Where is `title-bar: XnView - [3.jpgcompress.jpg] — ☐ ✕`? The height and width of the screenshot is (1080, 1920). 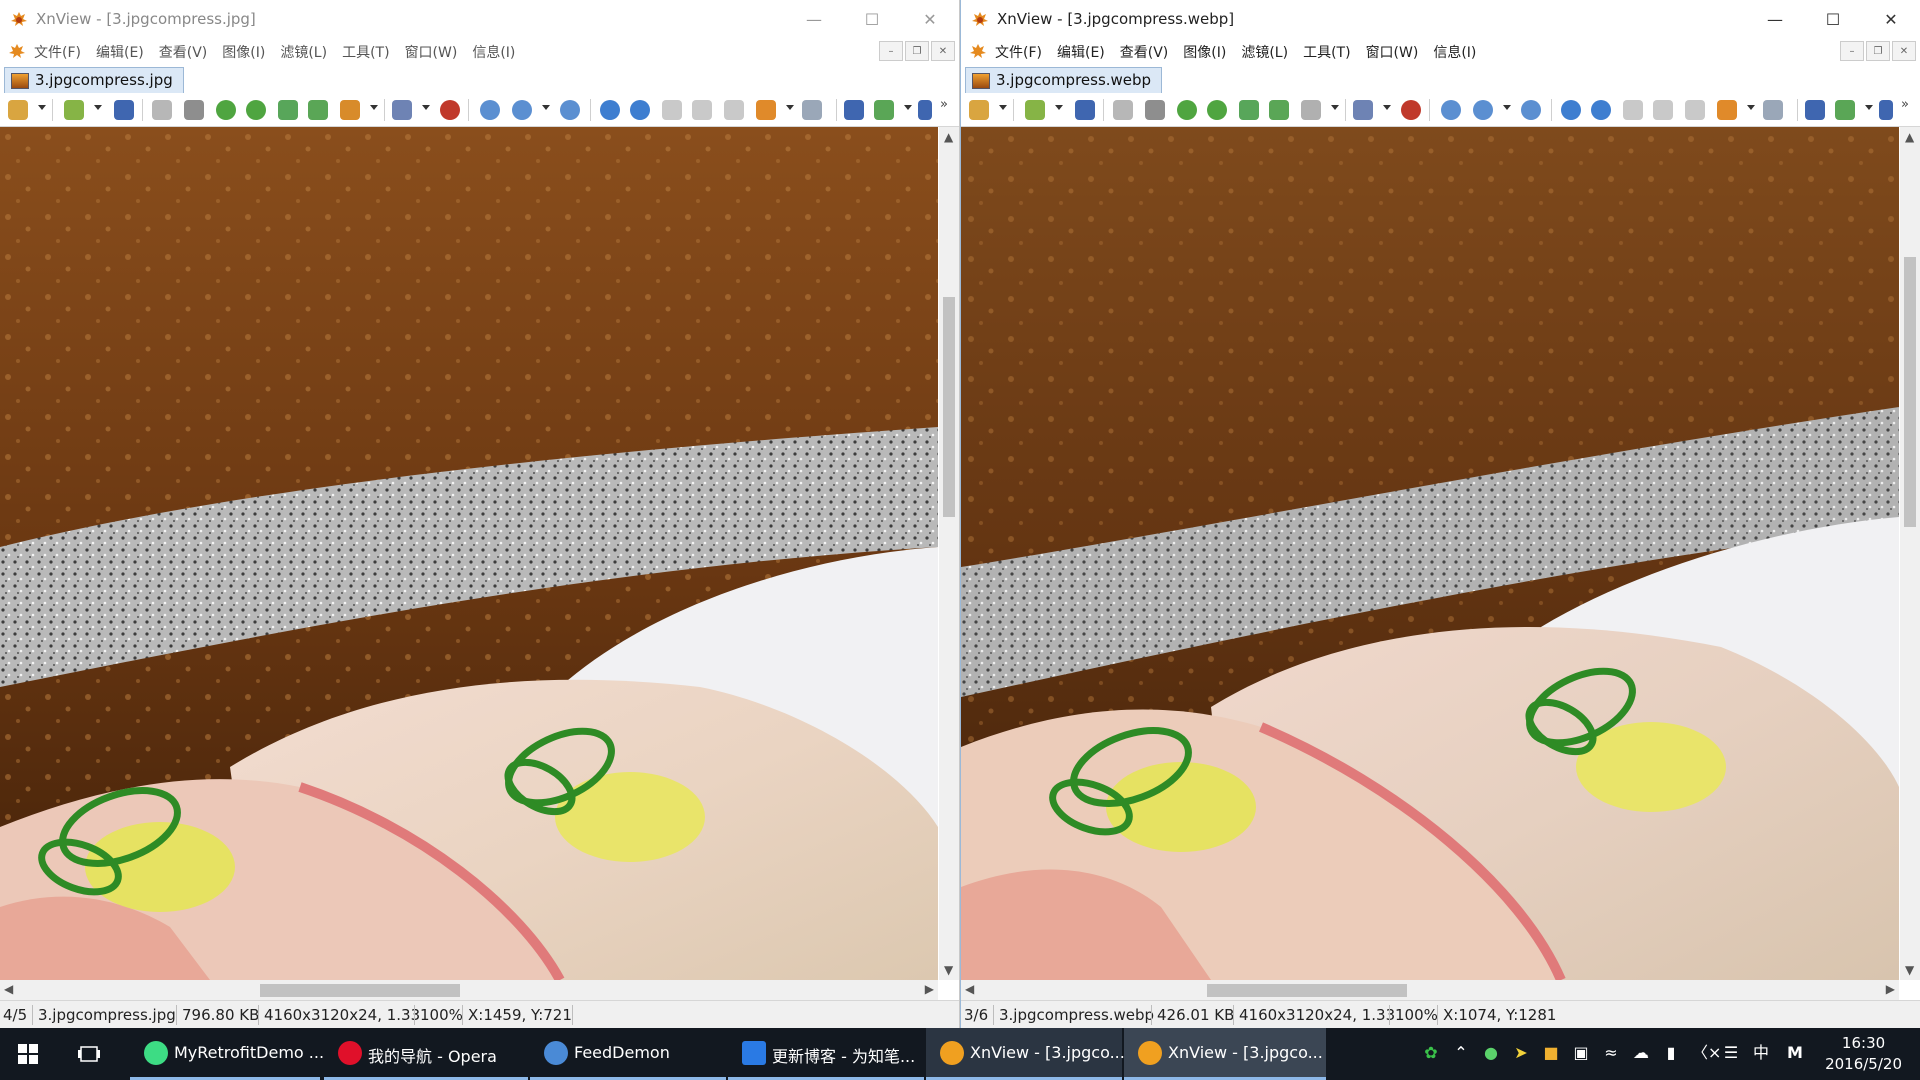
title-bar: XnView - [3.jpgcompress.jpg] — ☐ ✕ is located at coordinates (479, 19).